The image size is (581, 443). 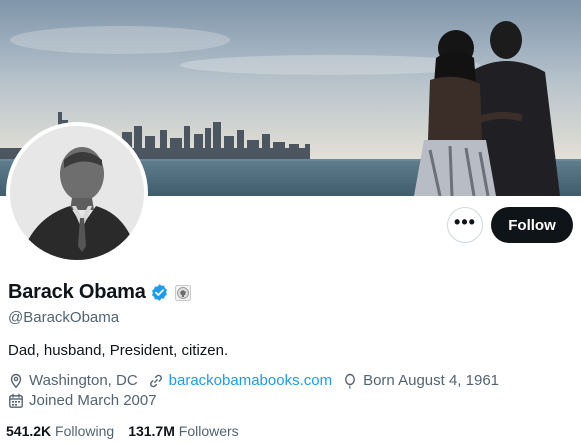 I want to click on name-row: Barack Obama, so click(x=99, y=292).